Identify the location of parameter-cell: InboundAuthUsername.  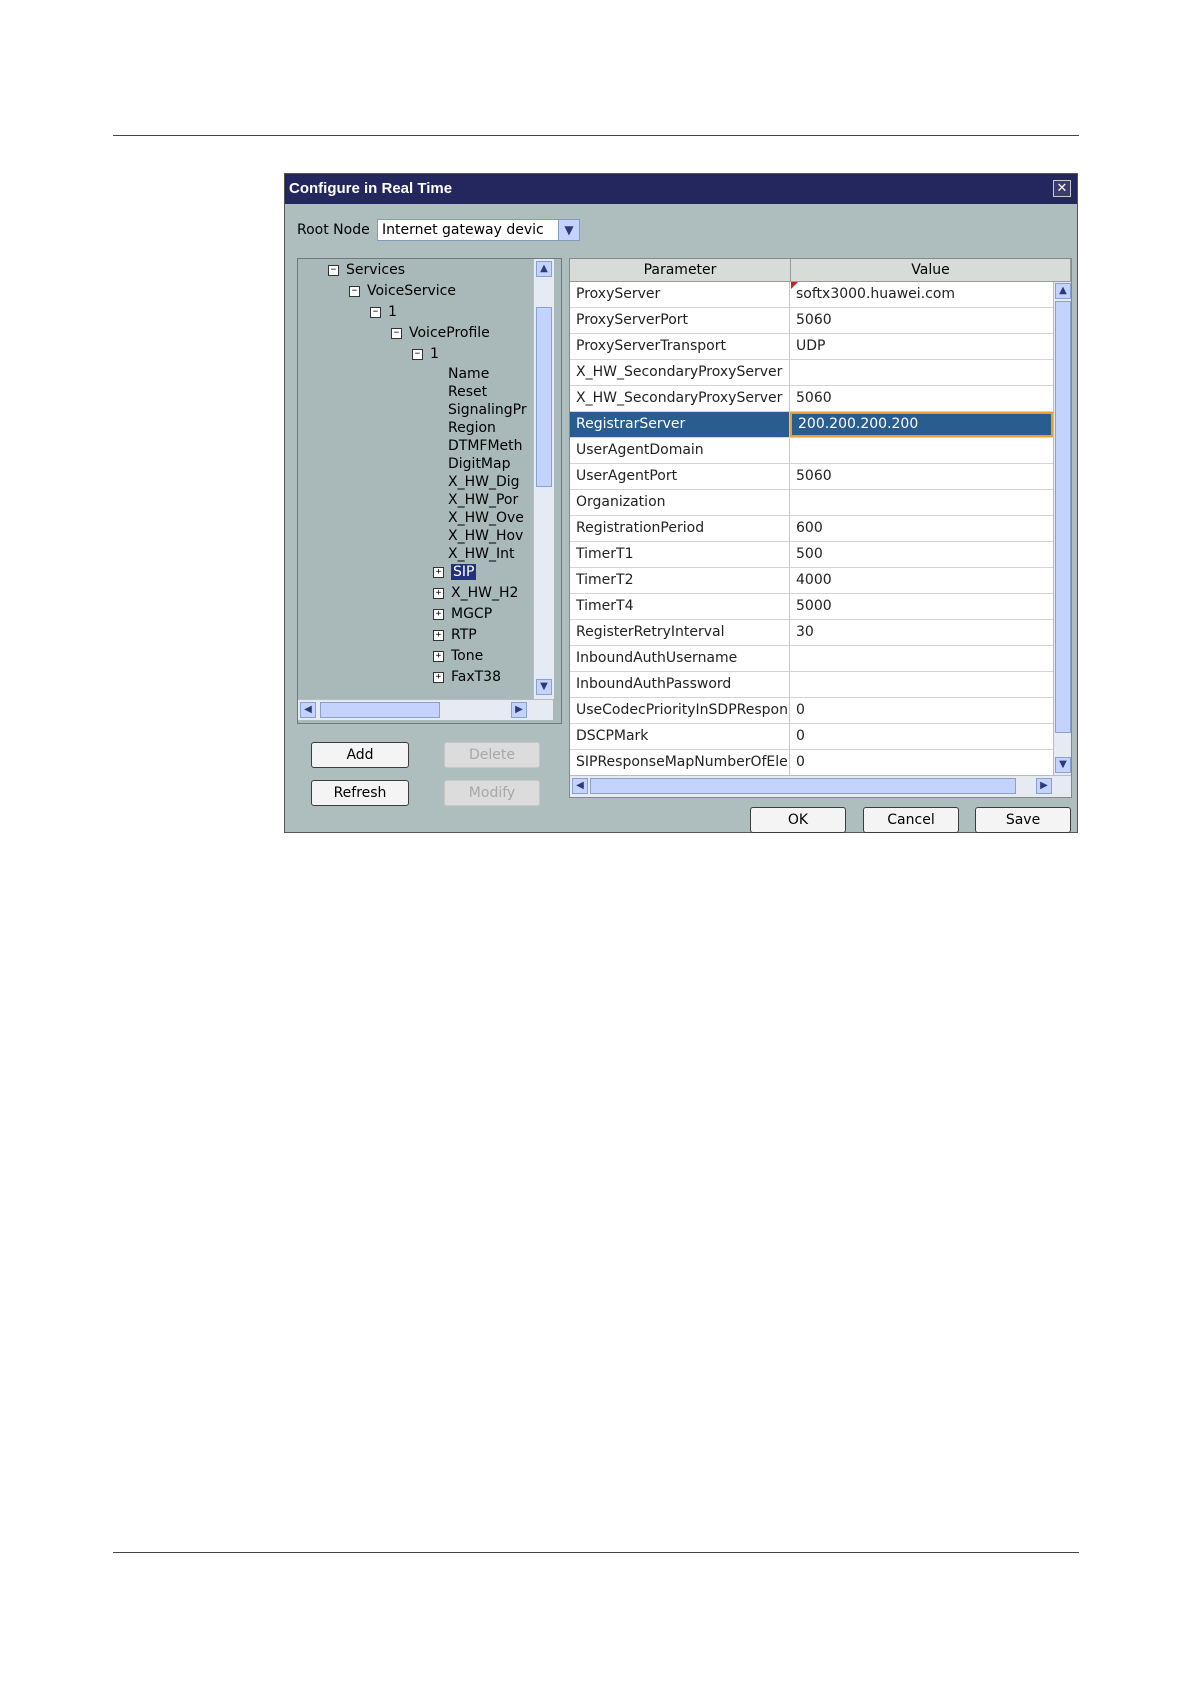
(680, 658).